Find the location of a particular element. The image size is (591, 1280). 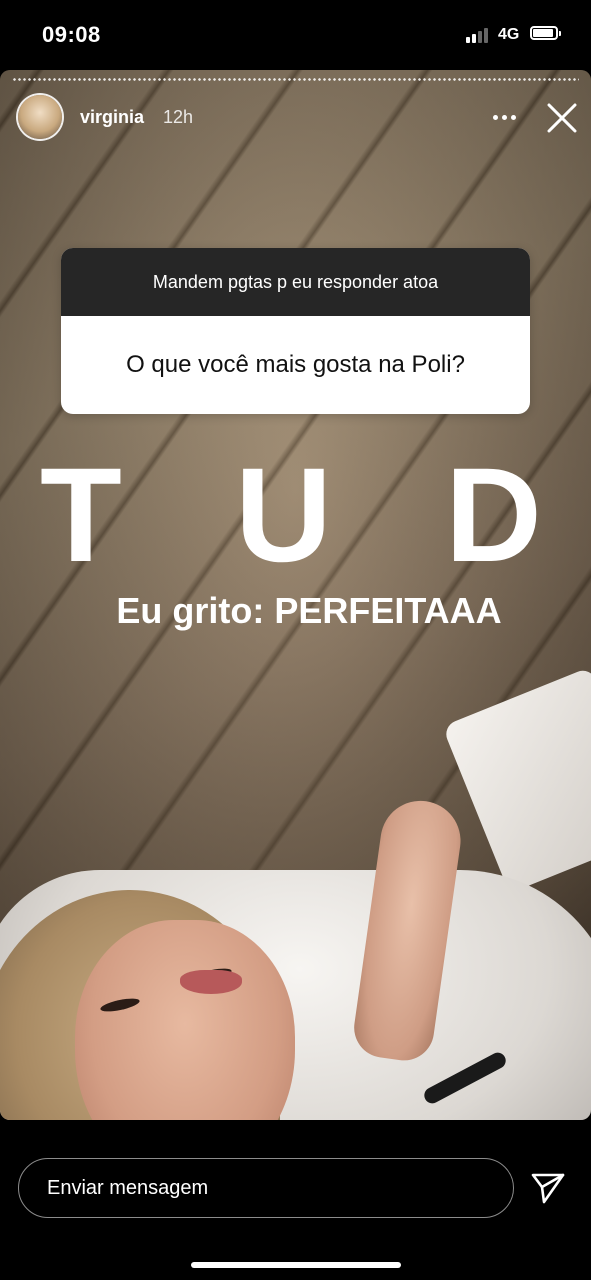

story-overlay-title: T U D O is located at coordinates (315, 515).